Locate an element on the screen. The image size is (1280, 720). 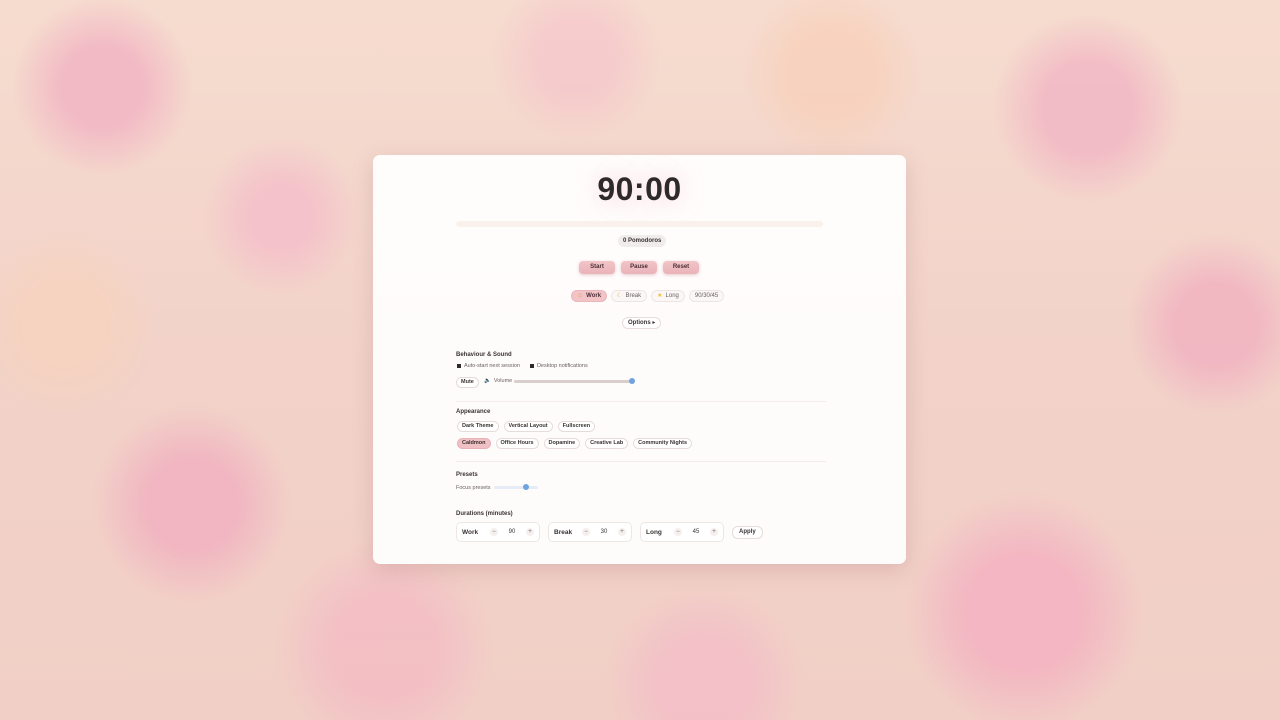
presets-section-title: Presets is located at coordinates (467, 475).